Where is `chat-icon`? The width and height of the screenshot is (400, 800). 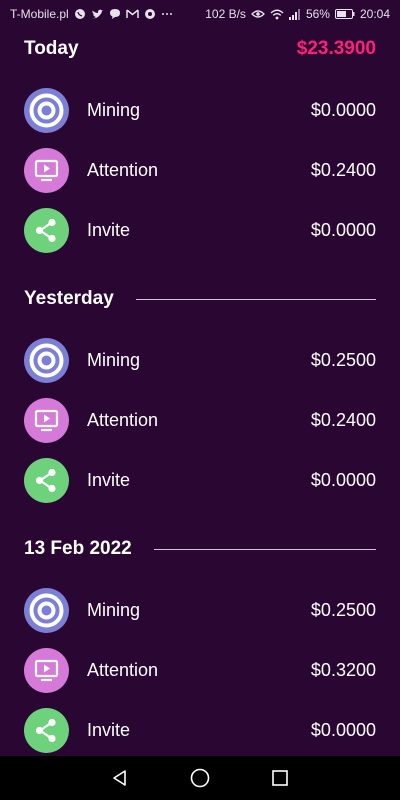
chat-icon is located at coordinates (115, 14).